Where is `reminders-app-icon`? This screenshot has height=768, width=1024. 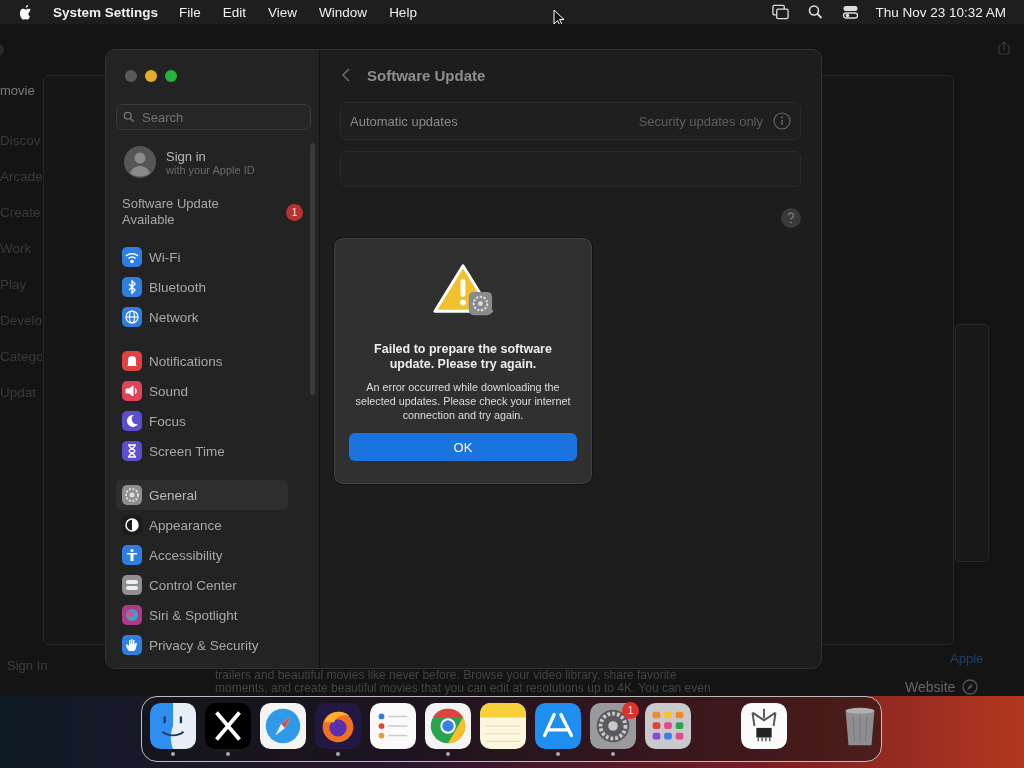
reminders-app-icon is located at coordinates (393, 725).